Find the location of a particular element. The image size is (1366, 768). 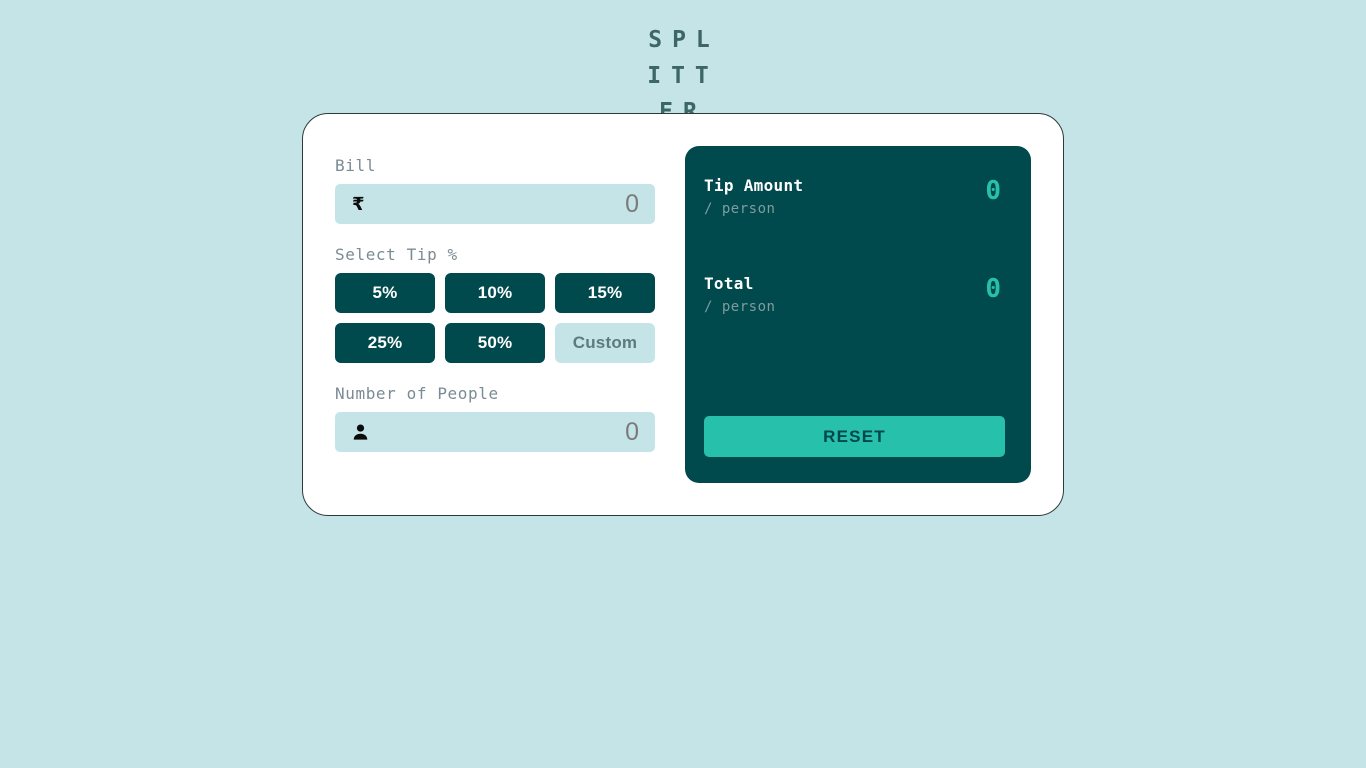

tip-button-10: 10% is located at coordinates (495, 293).